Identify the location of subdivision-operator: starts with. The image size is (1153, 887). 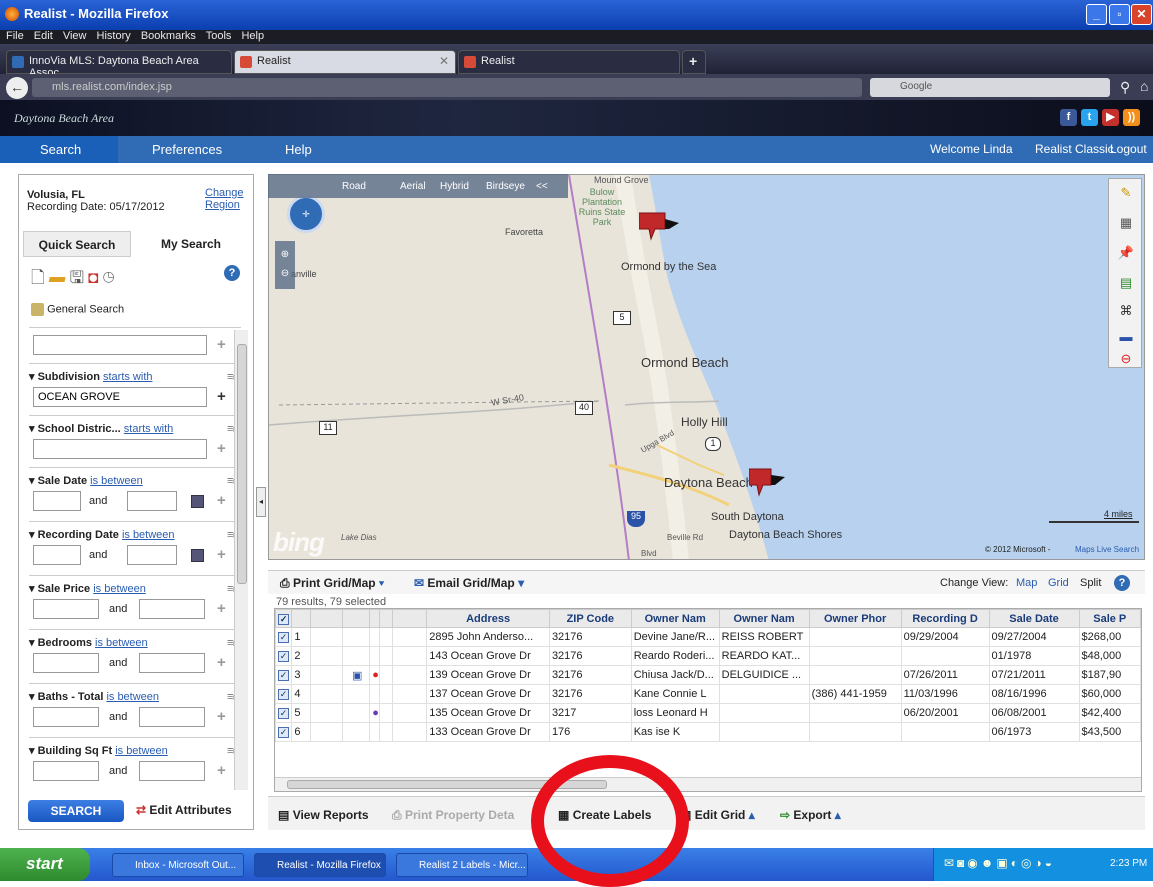
(128, 377).